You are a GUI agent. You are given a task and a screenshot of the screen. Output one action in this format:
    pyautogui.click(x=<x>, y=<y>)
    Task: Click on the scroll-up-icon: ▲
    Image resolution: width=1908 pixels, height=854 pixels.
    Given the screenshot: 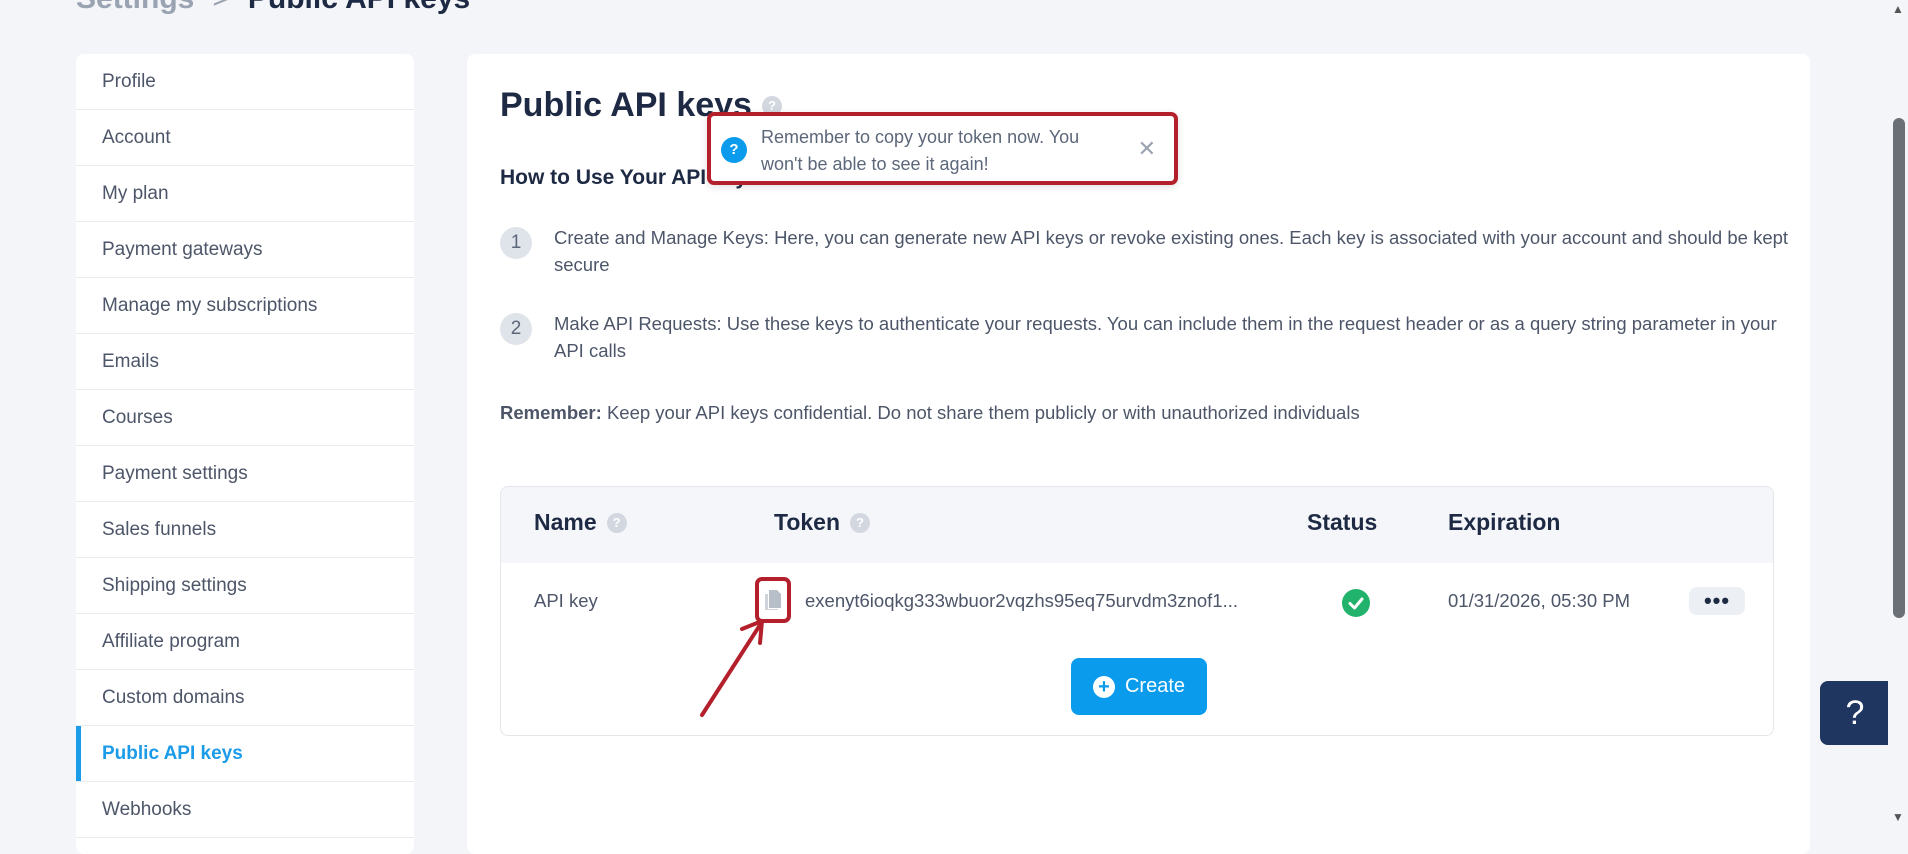 What is the action you would take?
    pyautogui.click(x=1898, y=9)
    